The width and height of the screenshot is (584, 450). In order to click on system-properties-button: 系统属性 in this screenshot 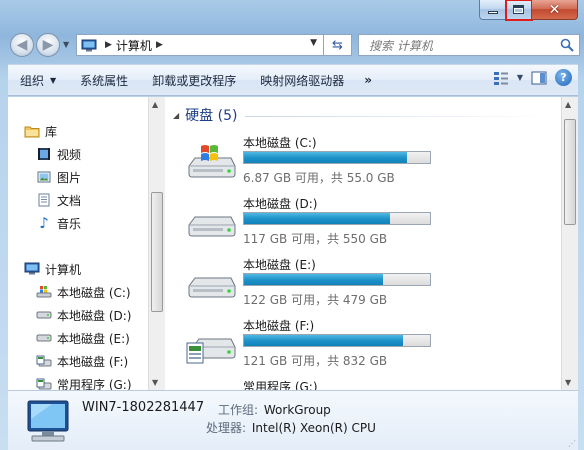, I will do `click(104, 80)`.